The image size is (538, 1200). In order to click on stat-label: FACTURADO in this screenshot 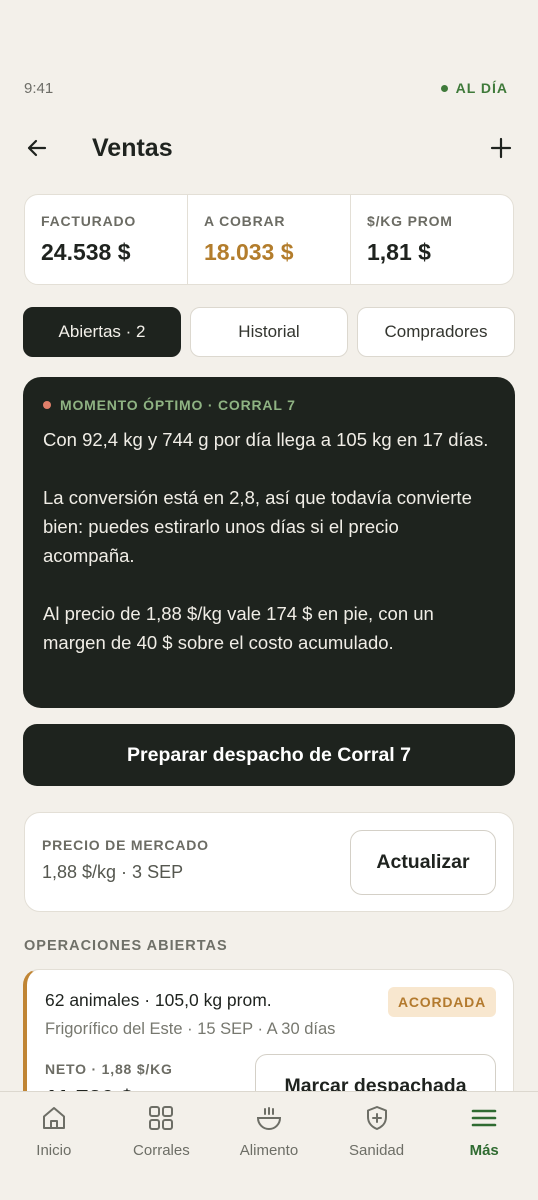, I will do `click(89, 221)`.